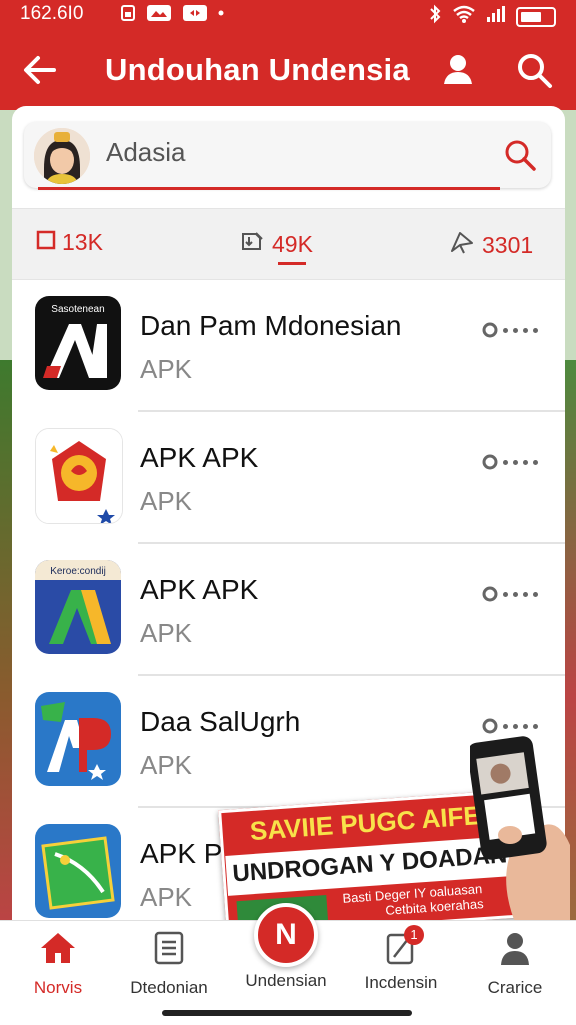 This screenshot has height=1025, width=576. What do you see at coordinates (462, 245) in the screenshot?
I see `share-icon` at bounding box center [462, 245].